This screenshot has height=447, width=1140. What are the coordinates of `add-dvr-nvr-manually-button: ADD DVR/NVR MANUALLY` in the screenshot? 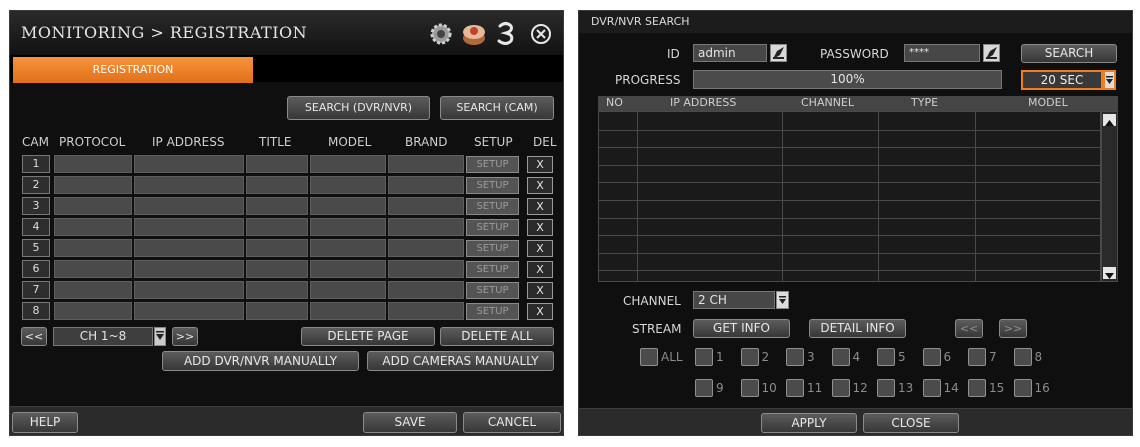 It's located at (260, 361).